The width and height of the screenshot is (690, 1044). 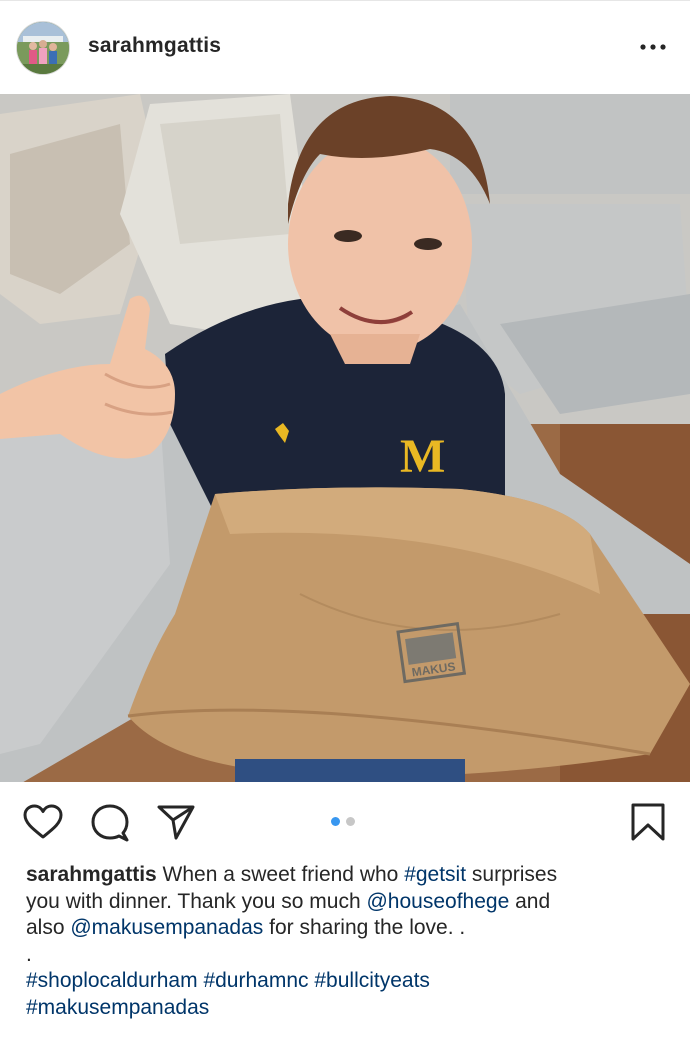 I want to click on bookmark-icon, so click(x=648, y=822).